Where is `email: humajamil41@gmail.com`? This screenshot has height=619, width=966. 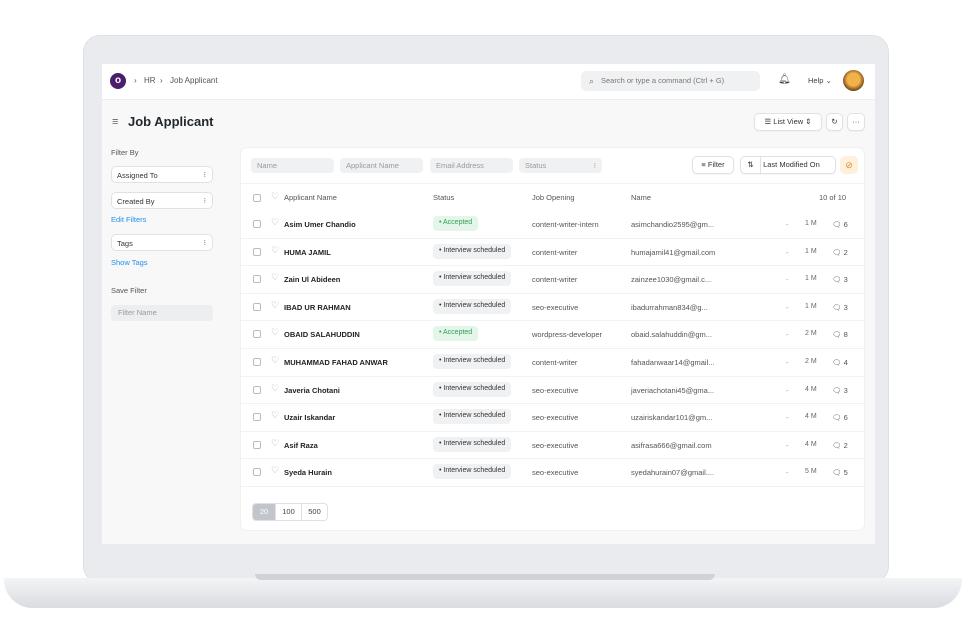 email: humajamil41@gmail.com is located at coordinates (673, 252).